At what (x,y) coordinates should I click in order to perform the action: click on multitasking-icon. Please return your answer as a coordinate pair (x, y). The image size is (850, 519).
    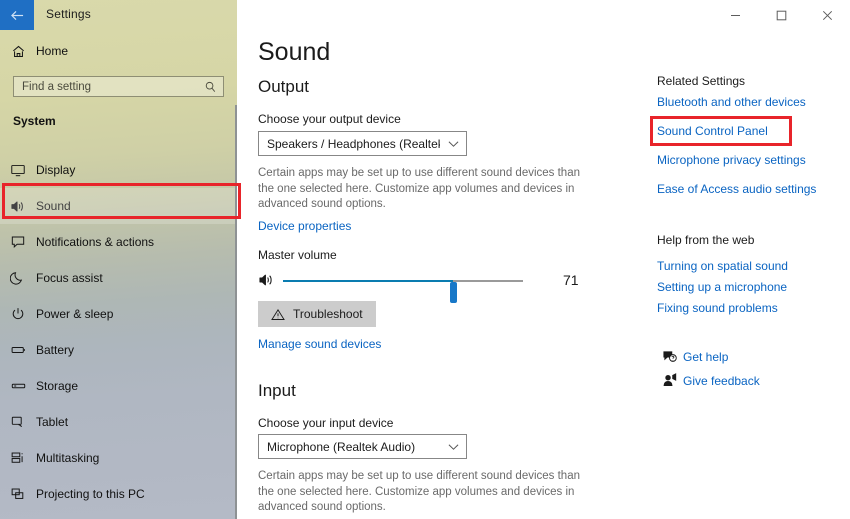
    Looking at the image, I should click on (18, 458).